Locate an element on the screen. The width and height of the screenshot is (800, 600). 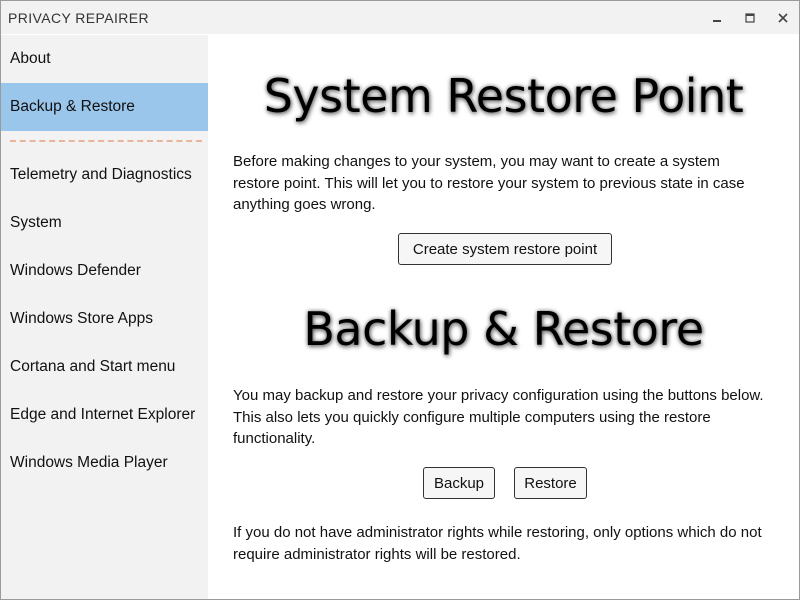
sidebar-item-label: Cortana and Start menu is located at coordinates (93, 366).